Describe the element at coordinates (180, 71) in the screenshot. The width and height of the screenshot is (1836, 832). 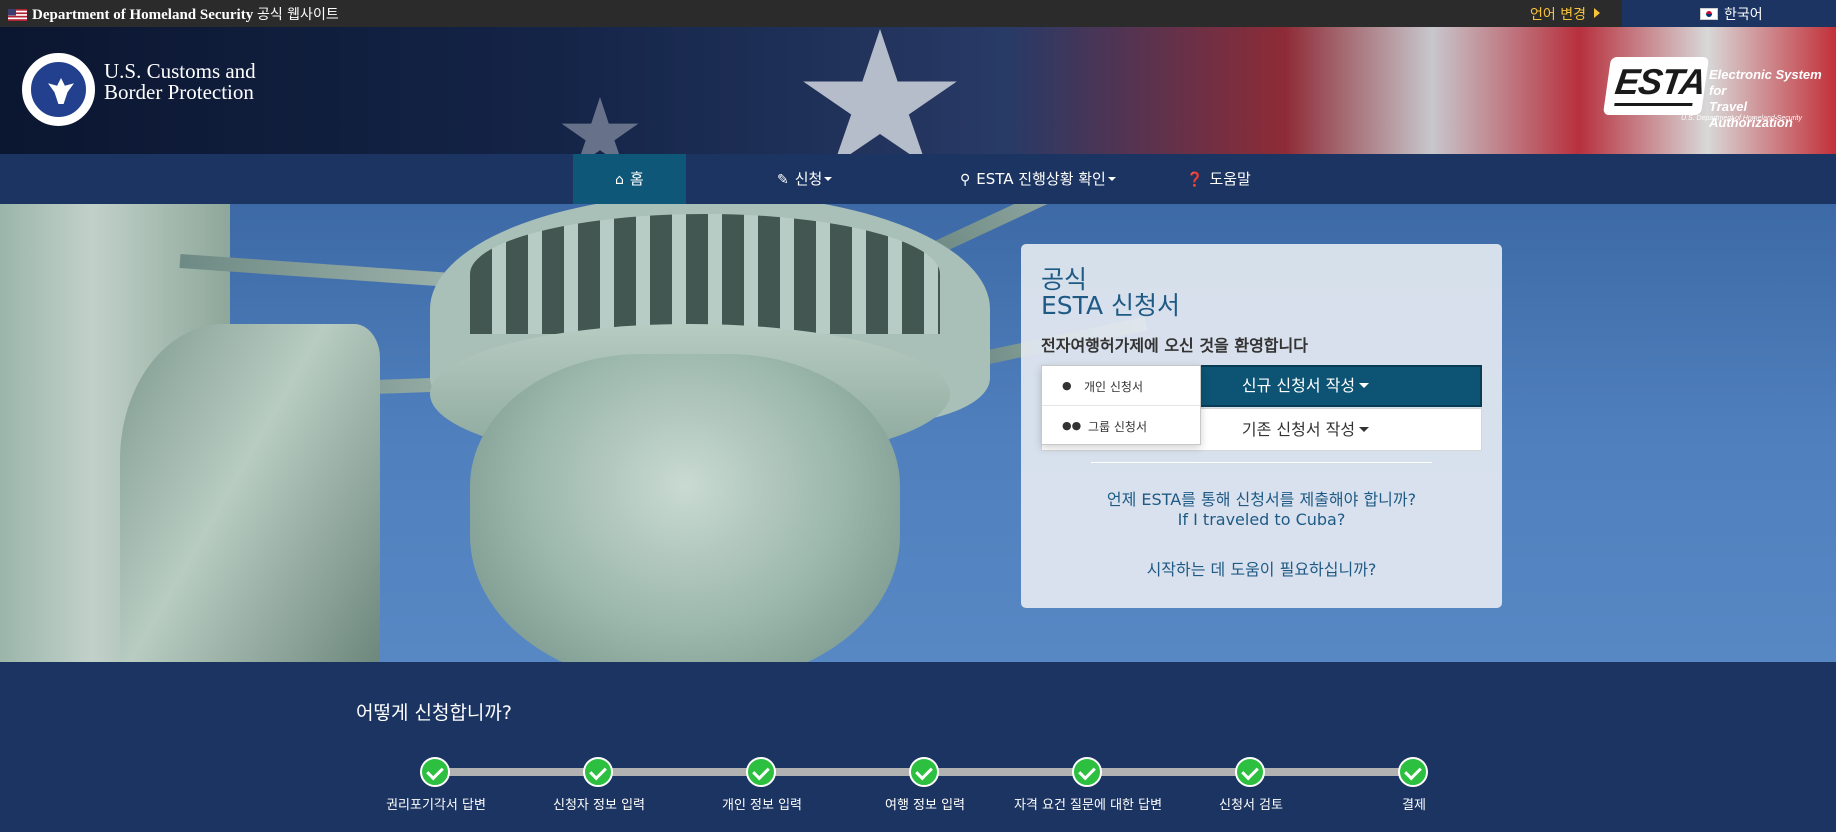
I see `agency-line1: U.S. Customs and` at that location.